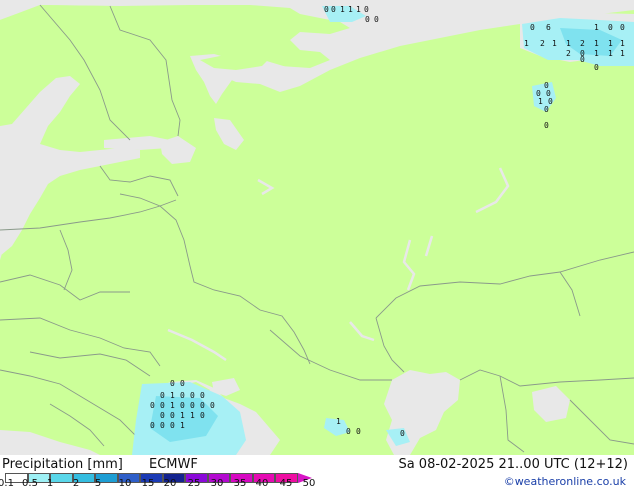 The width and height of the screenshot is (634, 490). What do you see at coordinates (513, 464) in the screenshot?
I see `valid-time: Sa 08-02-2025 21..00 UTC (12+12)` at bounding box center [513, 464].